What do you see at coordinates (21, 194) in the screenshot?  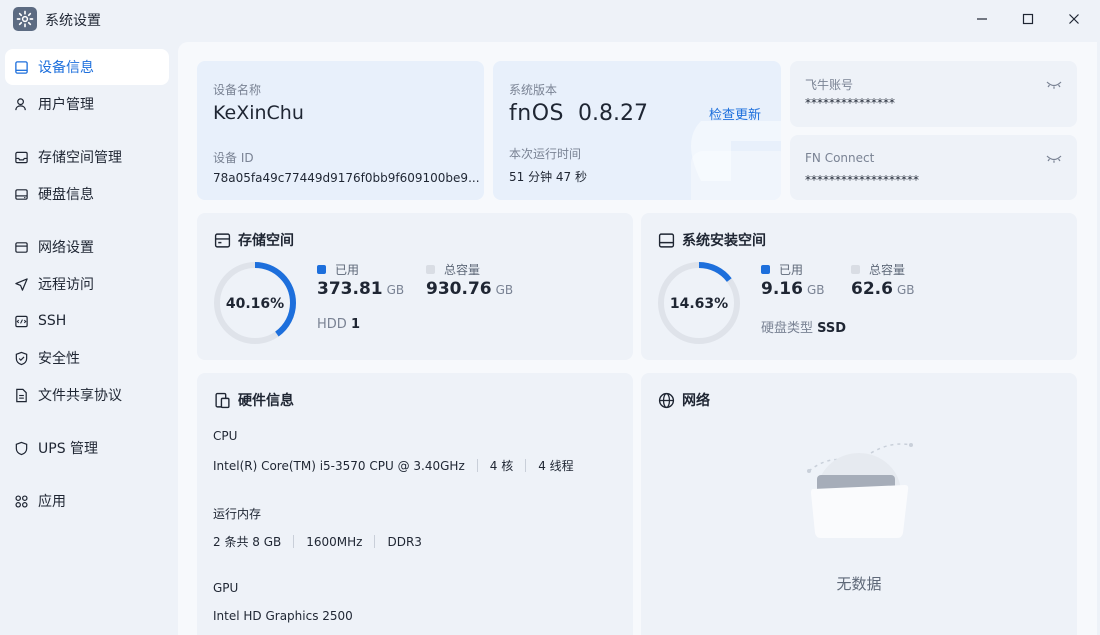 I see `disk-icon` at bounding box center [21, 194].